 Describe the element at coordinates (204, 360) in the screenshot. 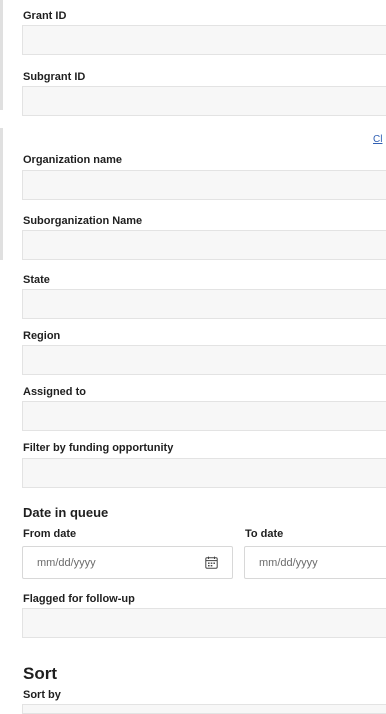

I see `region-select` at that location.